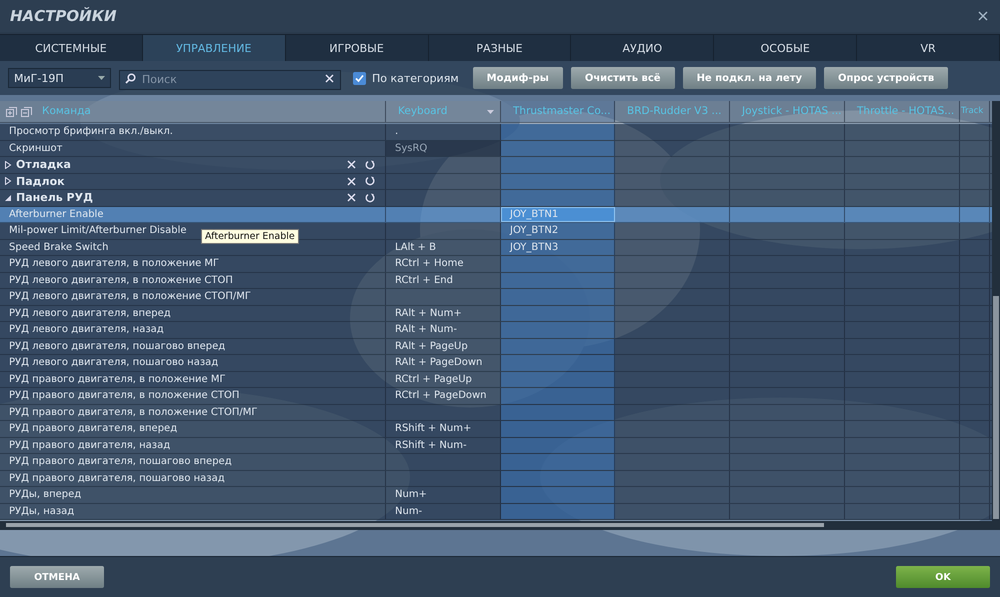 Image resolution: width=1000 pixels, height=597 pixels. What do you see at coordinates (443, 428) in the screenshot?
I see `key-binding: RShift + Num+` at bounding box center [443, 428].